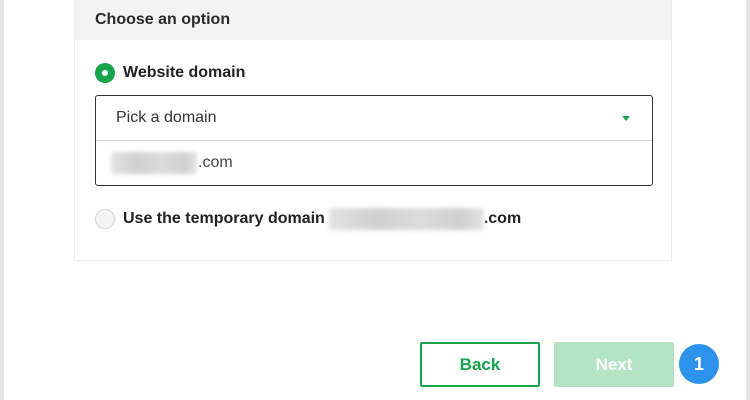 This screenshot has width=750, height=400. I want to click on temporary-domain-option: Use the temporary domain .com, so click(308, 219).